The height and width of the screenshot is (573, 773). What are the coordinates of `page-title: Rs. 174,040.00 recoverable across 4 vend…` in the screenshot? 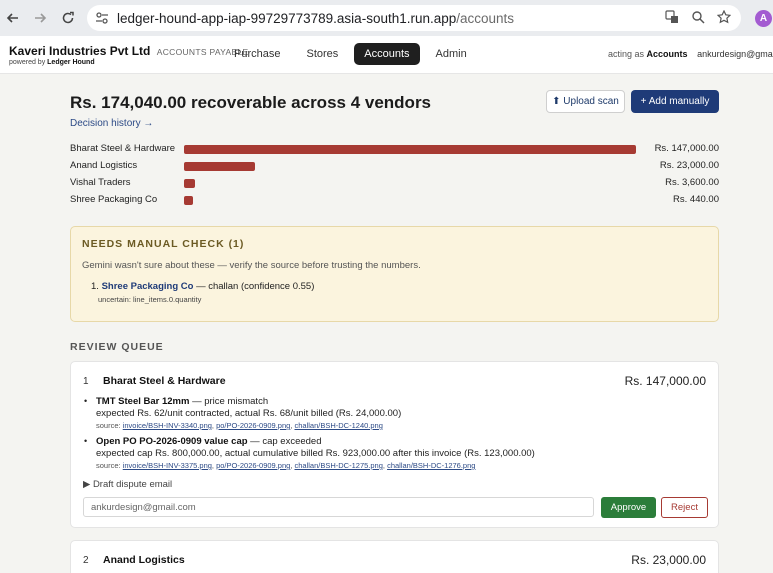 It's located at (251, 102).